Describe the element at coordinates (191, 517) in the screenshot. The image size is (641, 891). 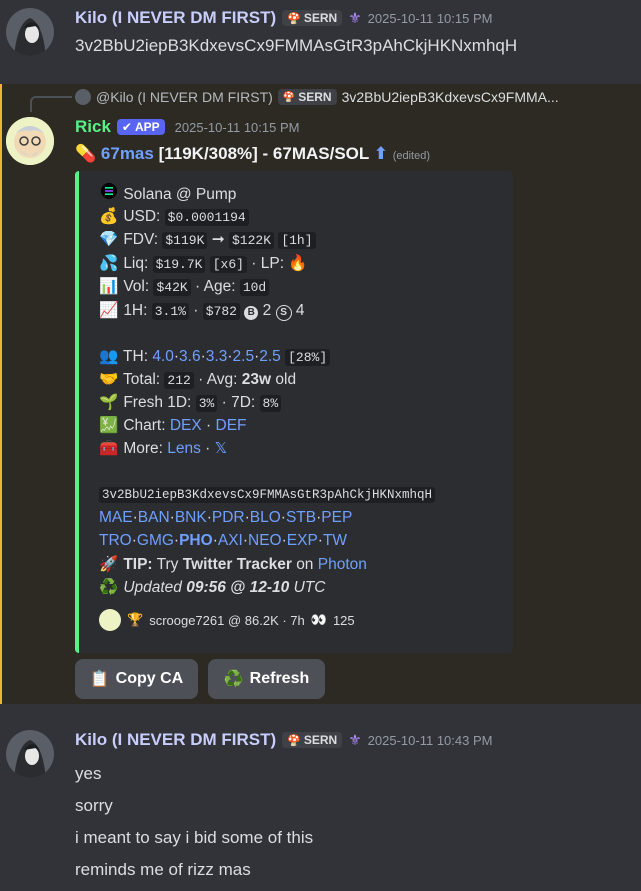
I see `bot-link-bnk: BNK` at that location.